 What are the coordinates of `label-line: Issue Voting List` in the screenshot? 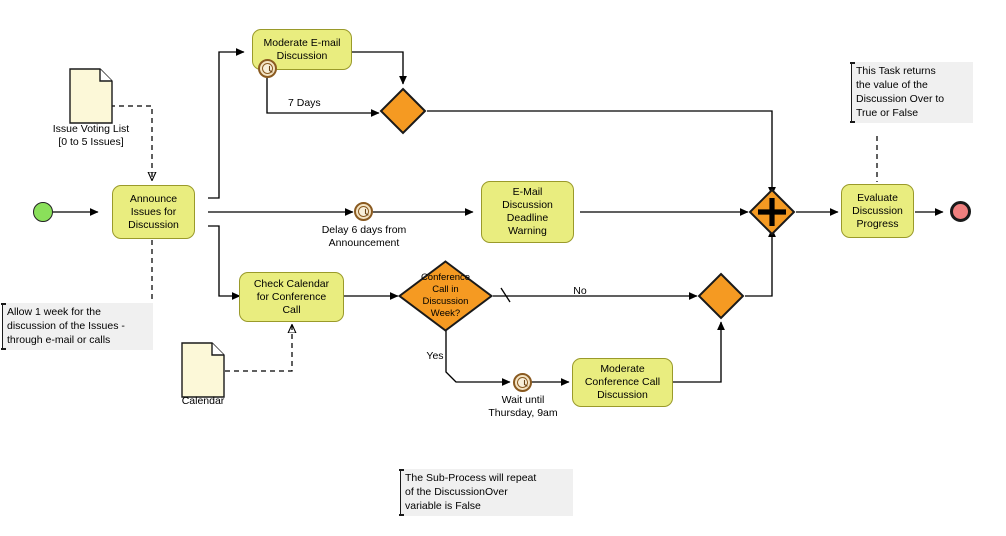 It's located at (91, 129).